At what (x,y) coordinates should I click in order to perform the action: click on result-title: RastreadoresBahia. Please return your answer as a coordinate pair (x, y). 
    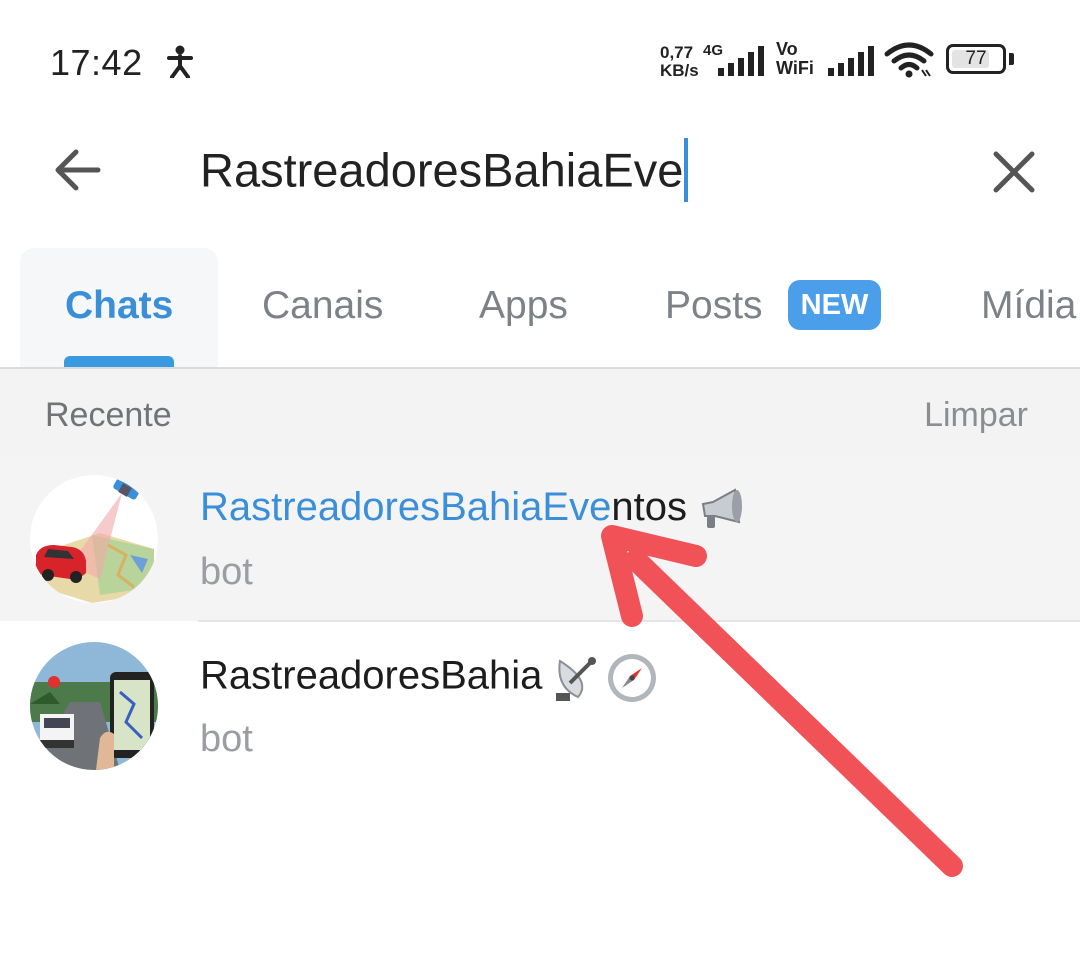
    Looking at the image, I should click on (429, 678).